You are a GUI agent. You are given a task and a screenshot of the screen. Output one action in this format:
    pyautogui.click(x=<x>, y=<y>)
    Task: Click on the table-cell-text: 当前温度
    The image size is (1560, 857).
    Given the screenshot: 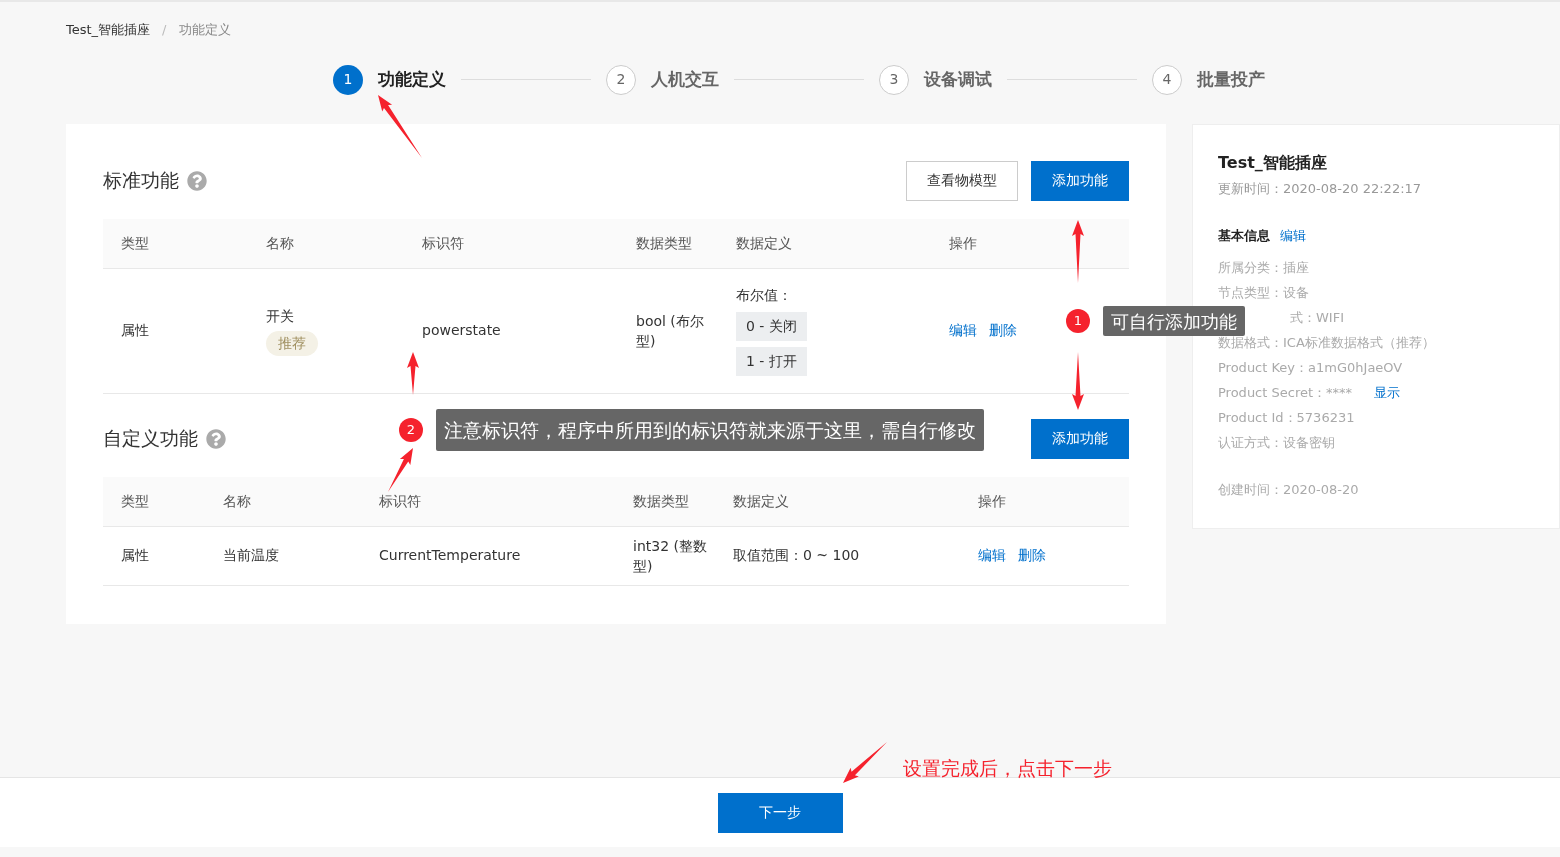 What is the action you would take?
    pyautogui.click(x=251, y=555)
    